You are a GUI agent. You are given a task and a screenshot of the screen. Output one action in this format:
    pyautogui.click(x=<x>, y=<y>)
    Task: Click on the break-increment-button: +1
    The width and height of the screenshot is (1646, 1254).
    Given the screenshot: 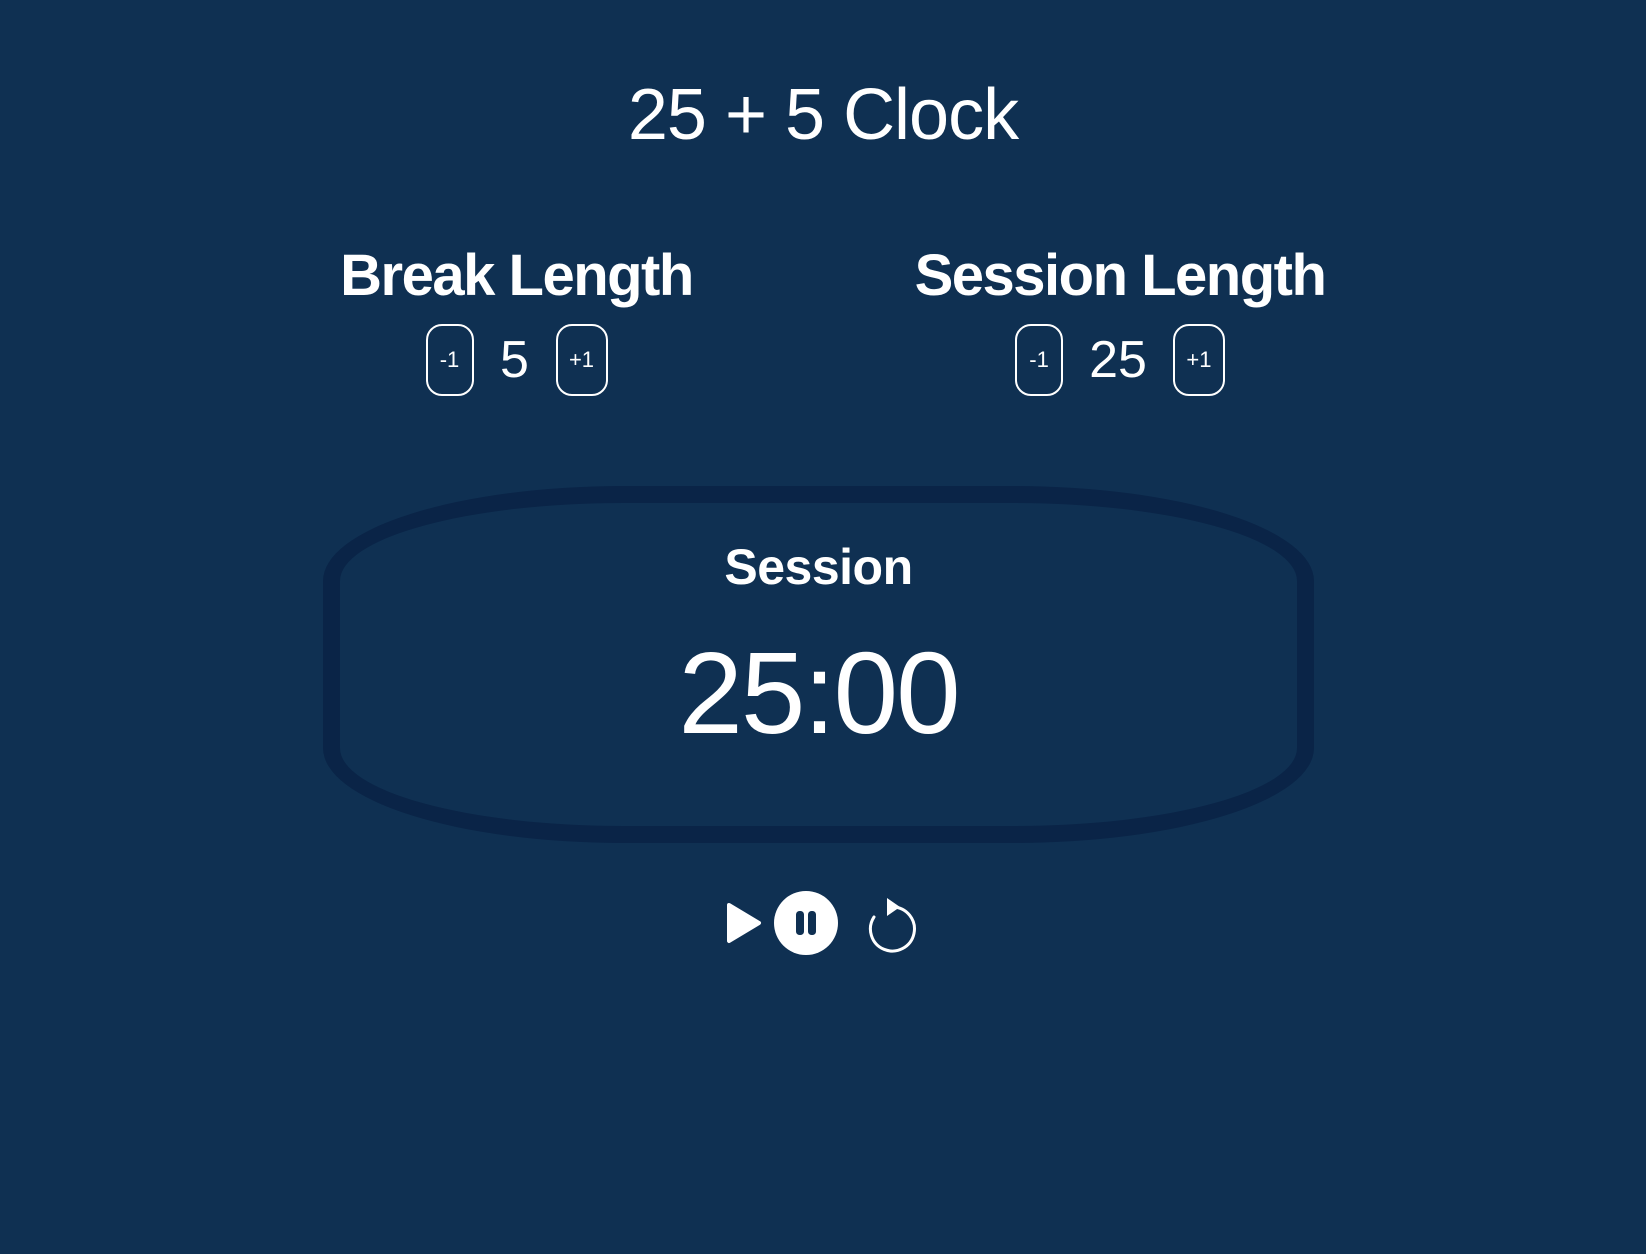 What is the action you would take?
    pyautogui.click(x=581, y=360)
    